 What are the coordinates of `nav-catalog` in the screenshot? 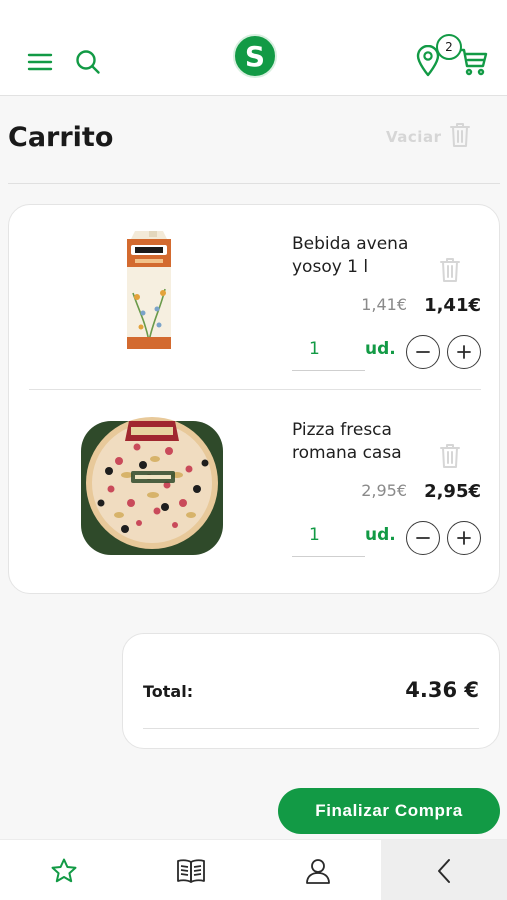 It's located at (190, 870).